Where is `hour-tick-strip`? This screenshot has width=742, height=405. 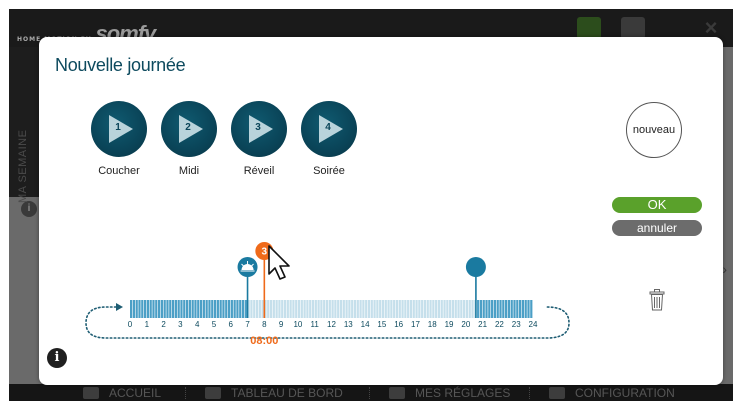
hour-tick-strip is located at coordinates (331, 309).